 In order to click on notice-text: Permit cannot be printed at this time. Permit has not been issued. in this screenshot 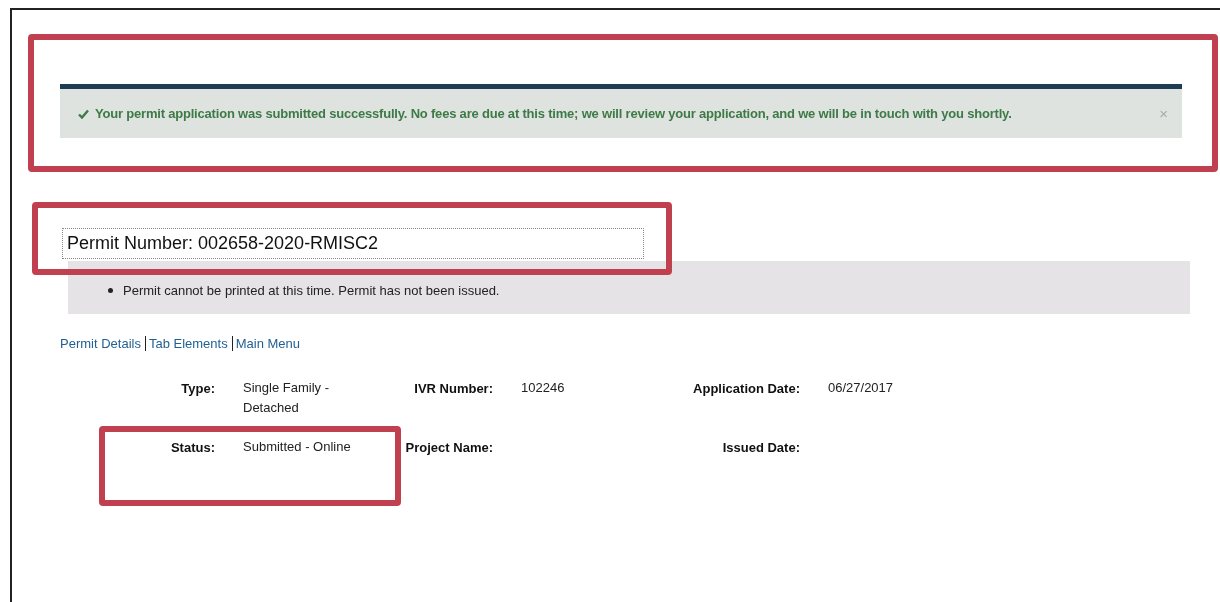, I will do `click(311, 290)`.